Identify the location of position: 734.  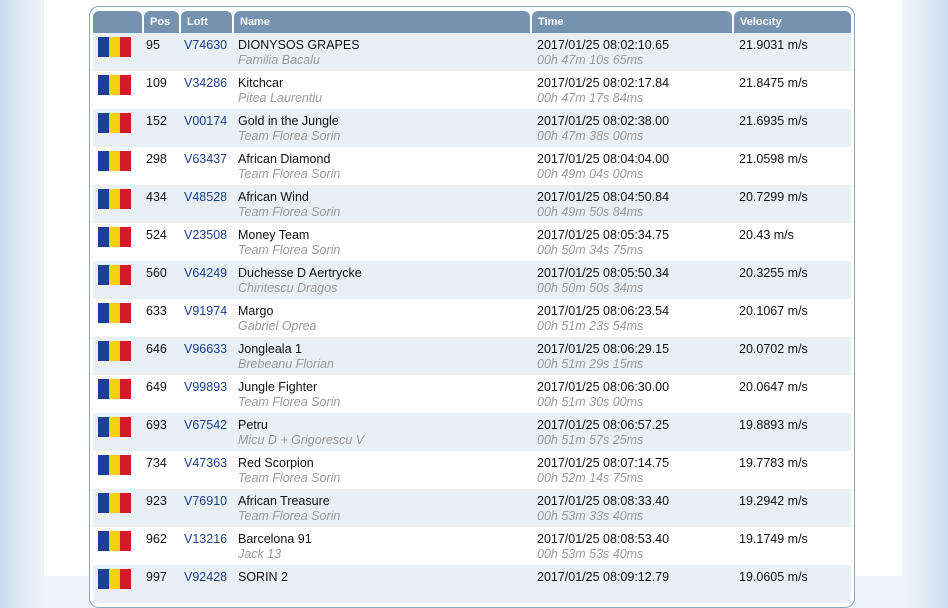
(156, 463).